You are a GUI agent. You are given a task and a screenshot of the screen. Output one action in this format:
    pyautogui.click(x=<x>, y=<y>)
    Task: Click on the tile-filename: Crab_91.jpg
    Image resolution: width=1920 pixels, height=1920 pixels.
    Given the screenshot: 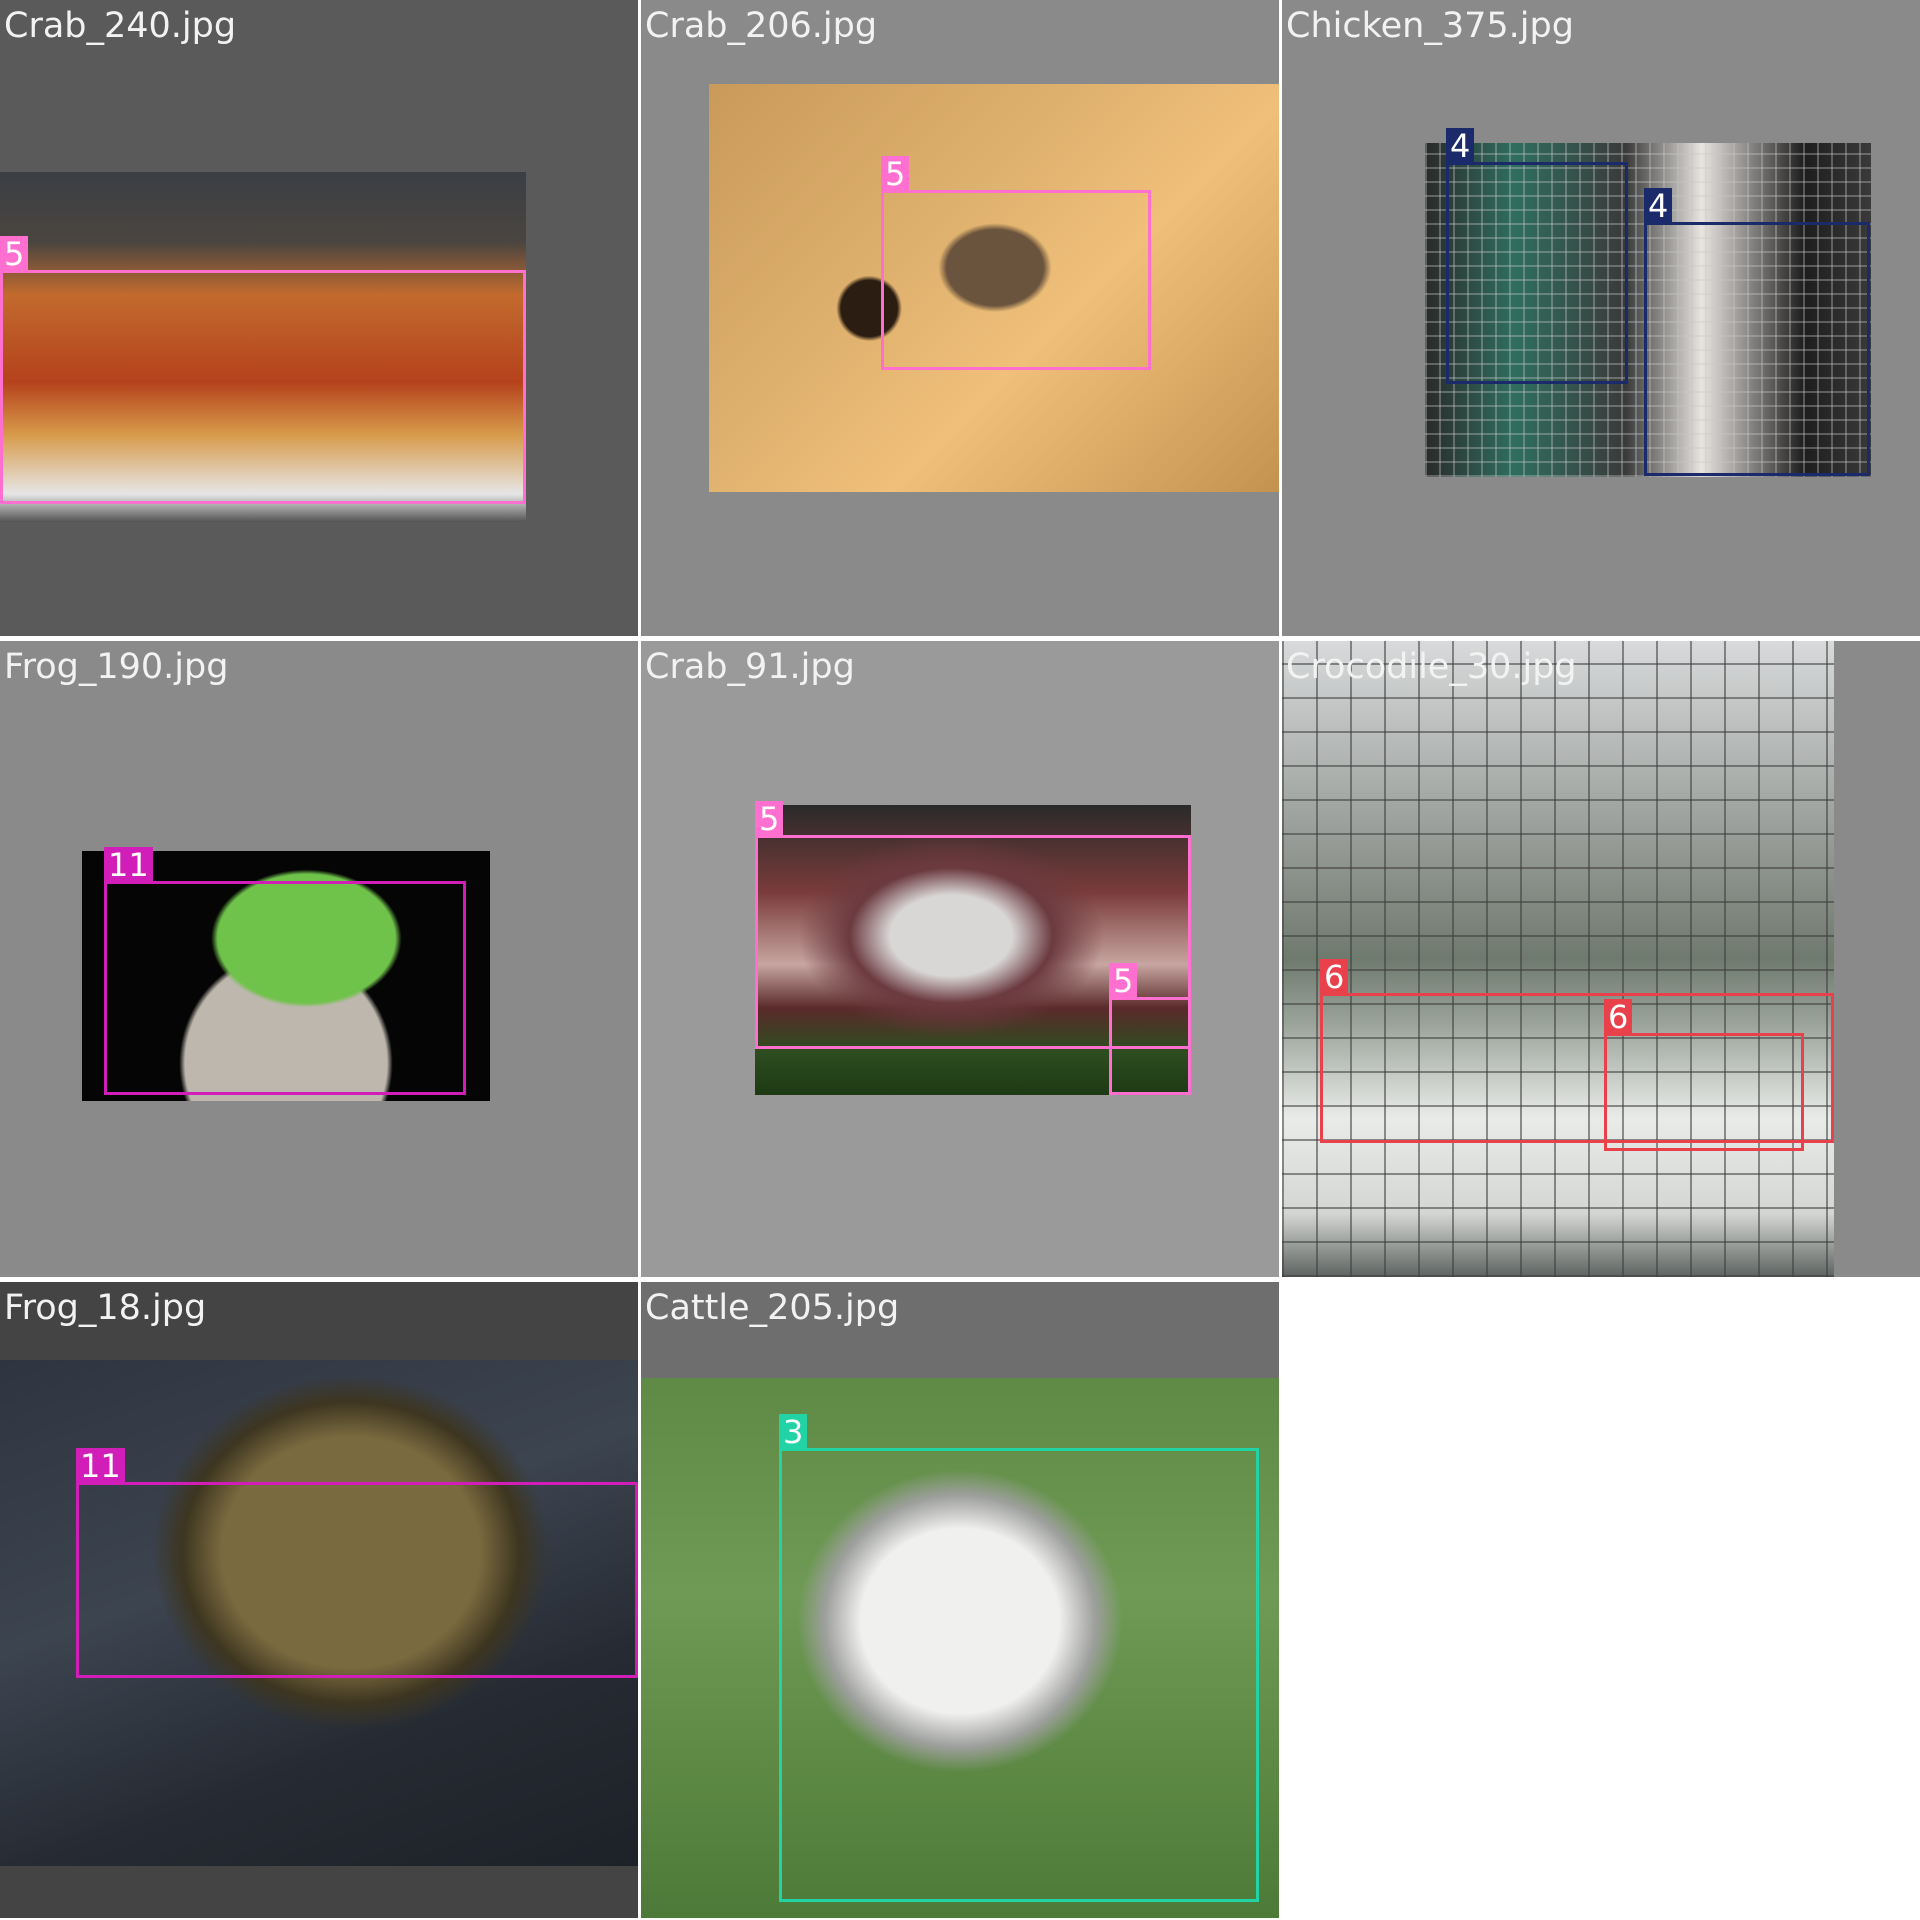 What is the action you would take?
    pyautogui.click(x=750, y=667)
    